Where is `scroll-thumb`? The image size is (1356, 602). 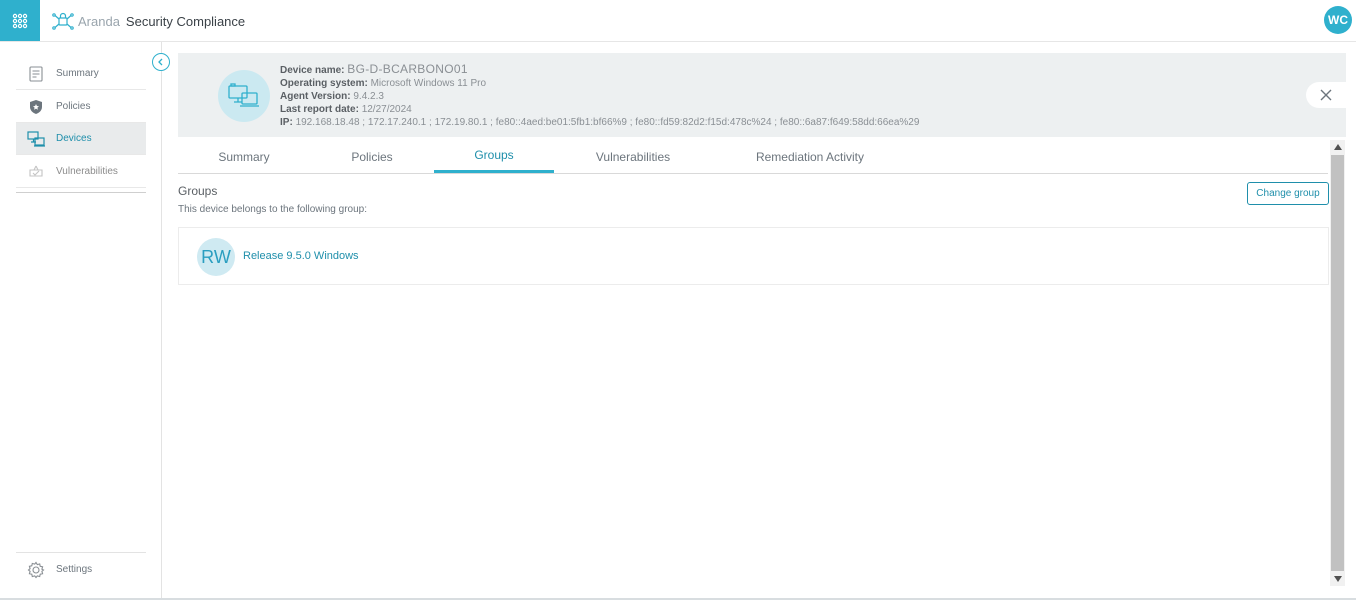
scroll-thumb is located at coordinates (1337, 363).